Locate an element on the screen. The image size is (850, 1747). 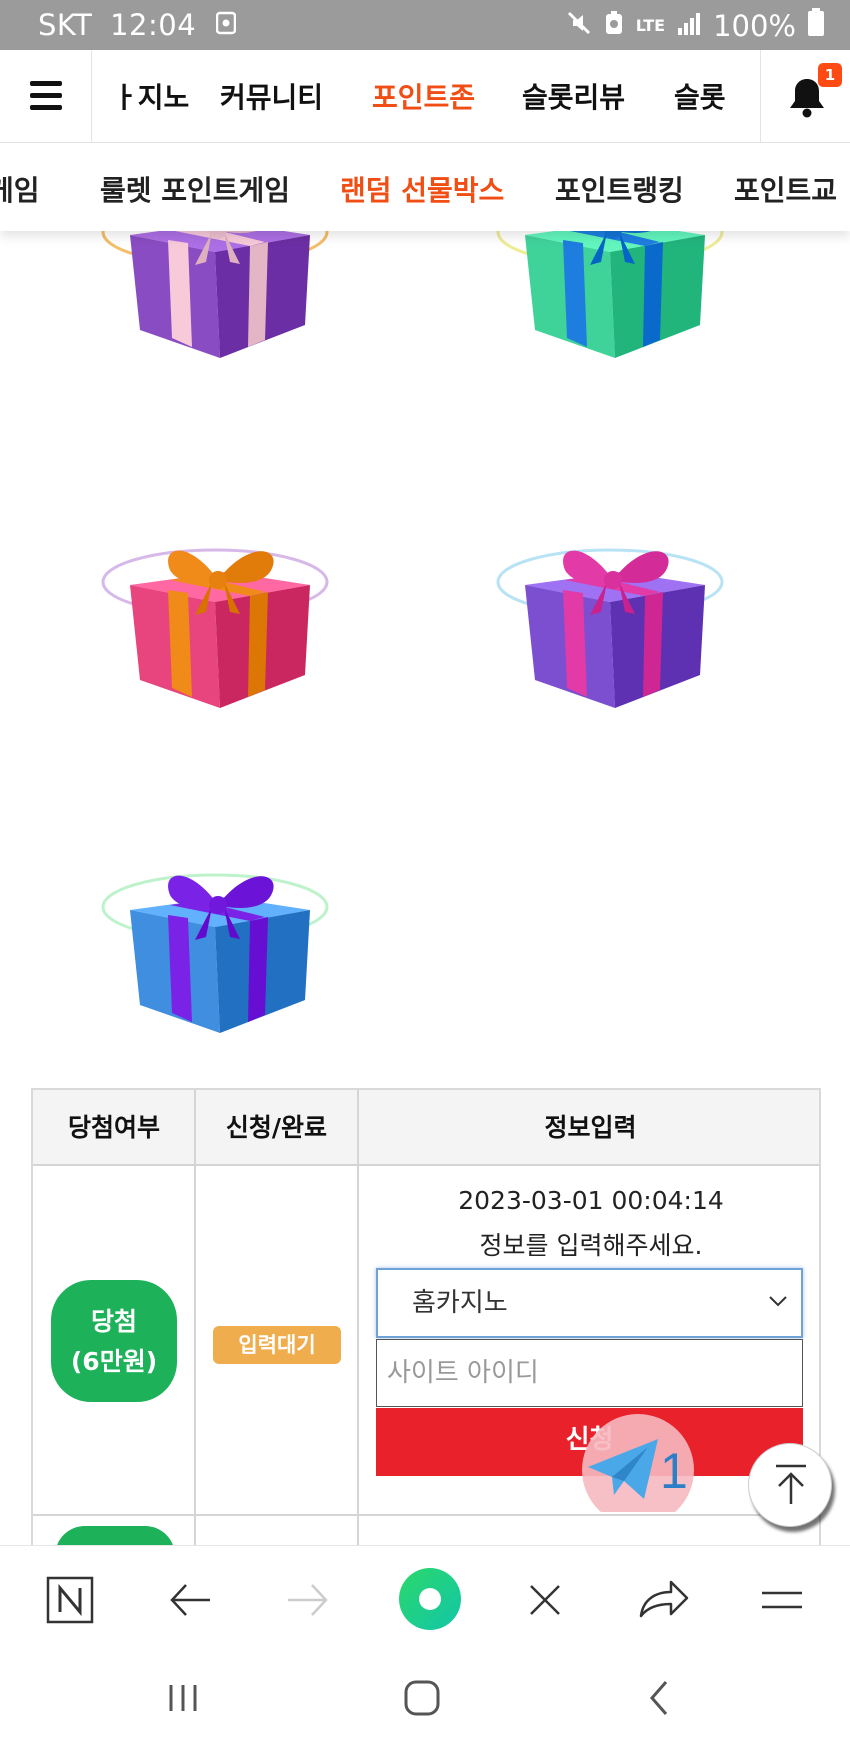
close-button is located at coordinates (545, 1600).